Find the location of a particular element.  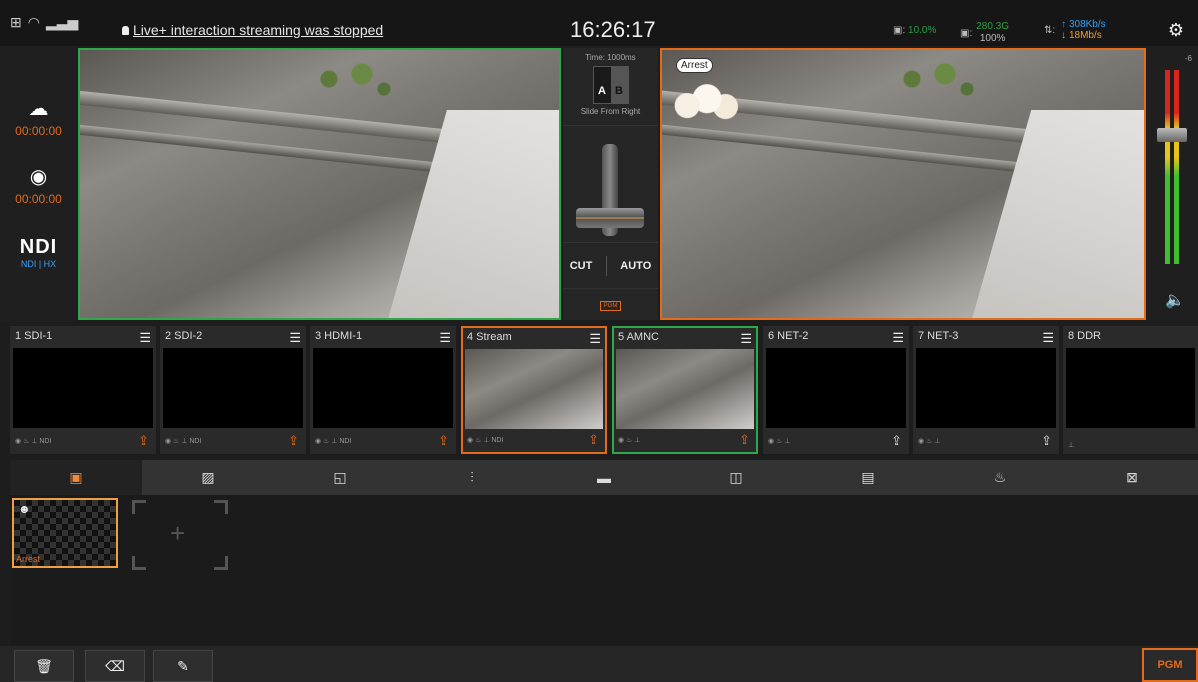

arrest-sticker-overlay: Arrest is located at coordinates (706, 91).